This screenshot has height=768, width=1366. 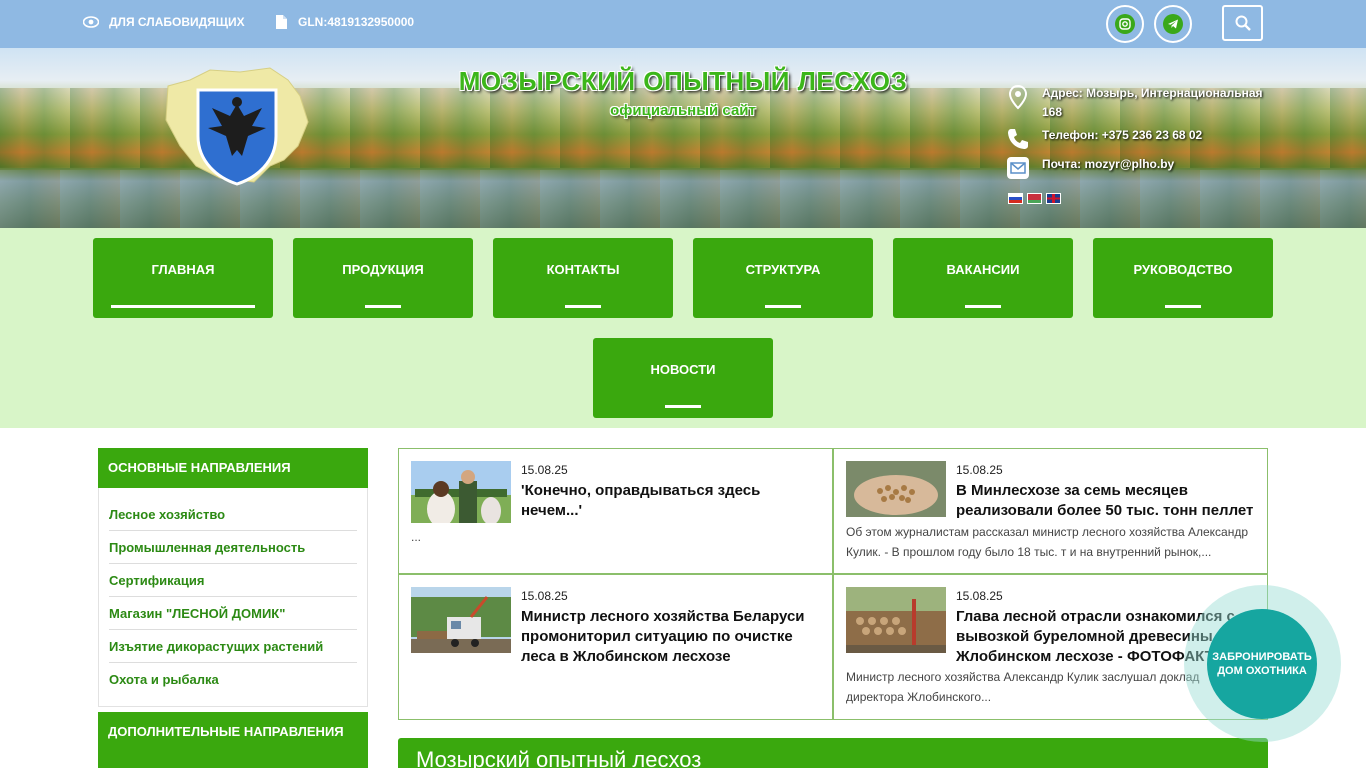 What do you see at coordinates (233, 468) in the screenshot?
I see `sidebar-main-heading: ОСНОВНЫЕ НАПРАВЛЕНИЯ` at bounding box center [233, 468].